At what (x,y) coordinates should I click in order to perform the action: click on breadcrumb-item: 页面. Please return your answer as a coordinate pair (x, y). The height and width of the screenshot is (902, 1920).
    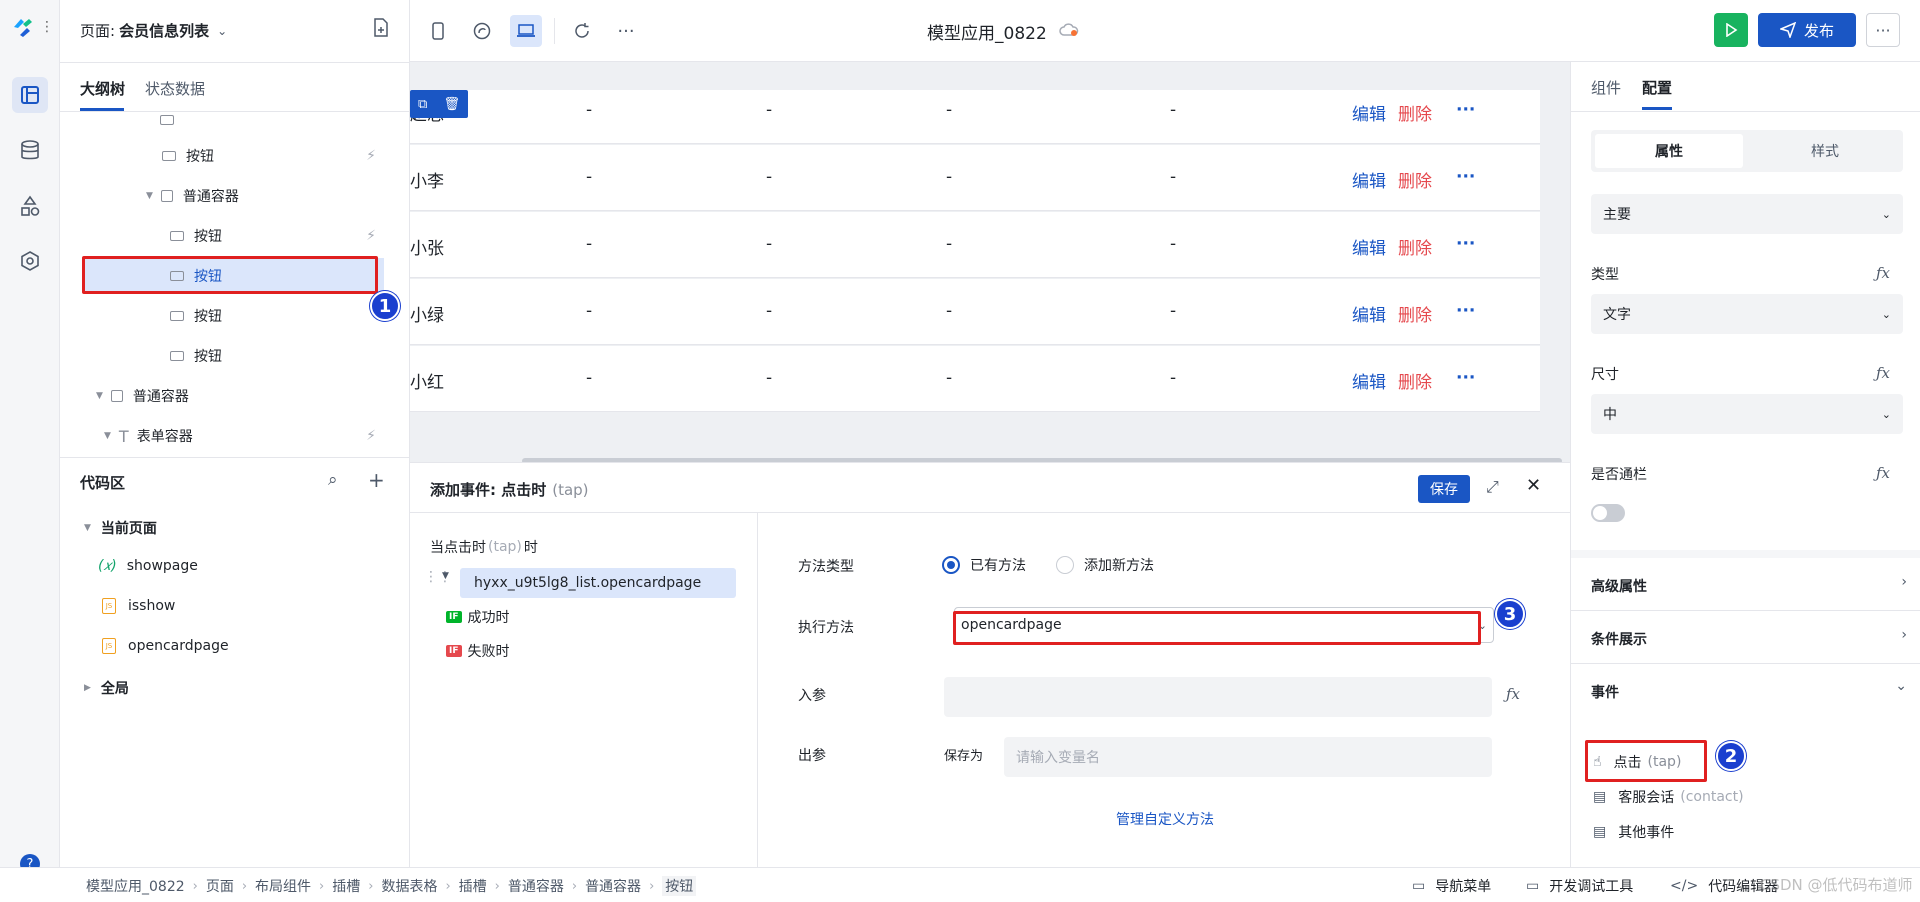
    Looking at the image, I should click on (220, 886).